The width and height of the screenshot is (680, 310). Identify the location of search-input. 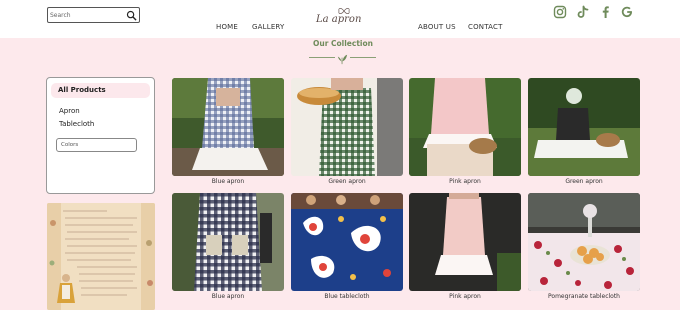
(88, 15).